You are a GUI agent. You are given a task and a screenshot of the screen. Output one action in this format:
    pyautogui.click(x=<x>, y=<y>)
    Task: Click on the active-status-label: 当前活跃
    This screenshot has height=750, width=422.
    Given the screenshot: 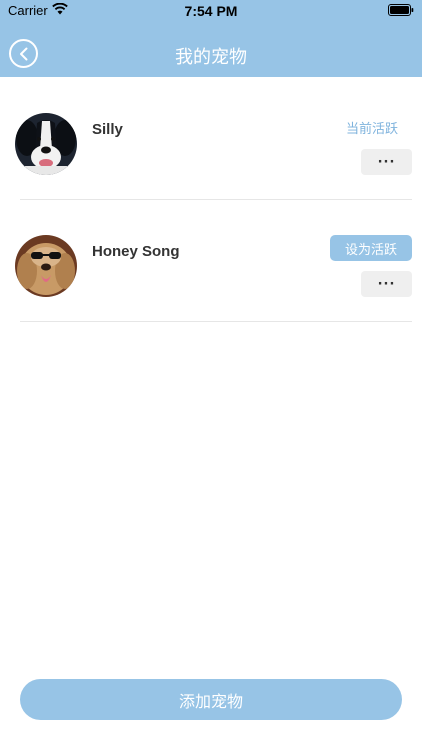 What is the action you would take?
    pyautogui.click(x=371, y=129)
    